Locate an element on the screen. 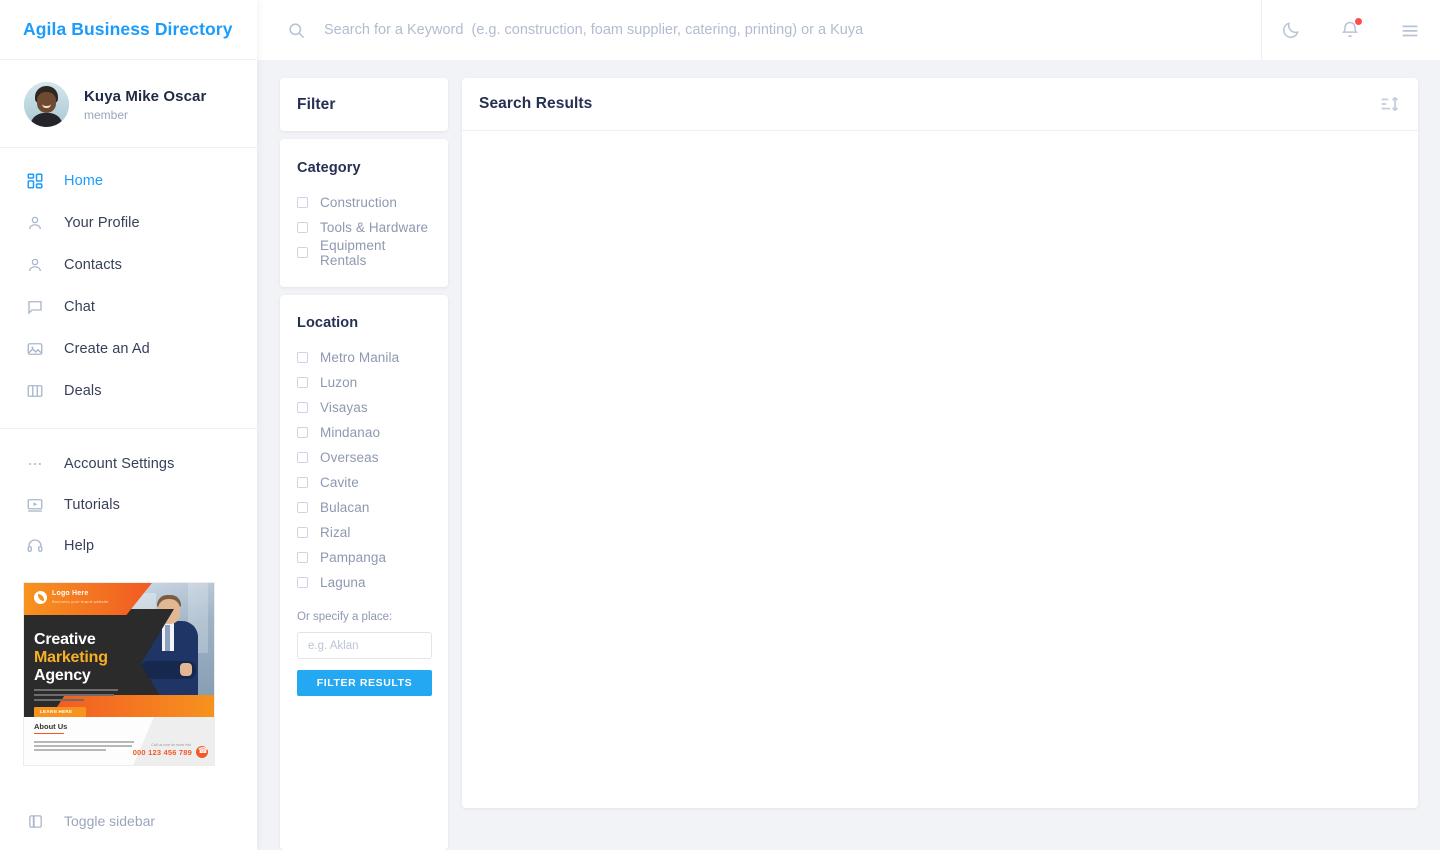 This screenshot has width=1440, height=850. ad-cta-label: LEARN HERE is located at coordinates (56, 711).